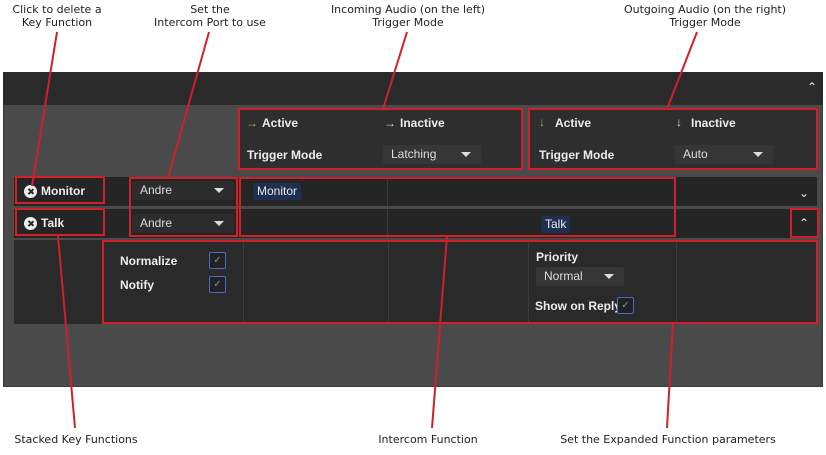 The width and height of the screenshot is (826, 455). Describe the element at coordinates (577, 155) in the screenshot. I see `outgoing-trigger-mode-label: Trigger Mode` at that location.